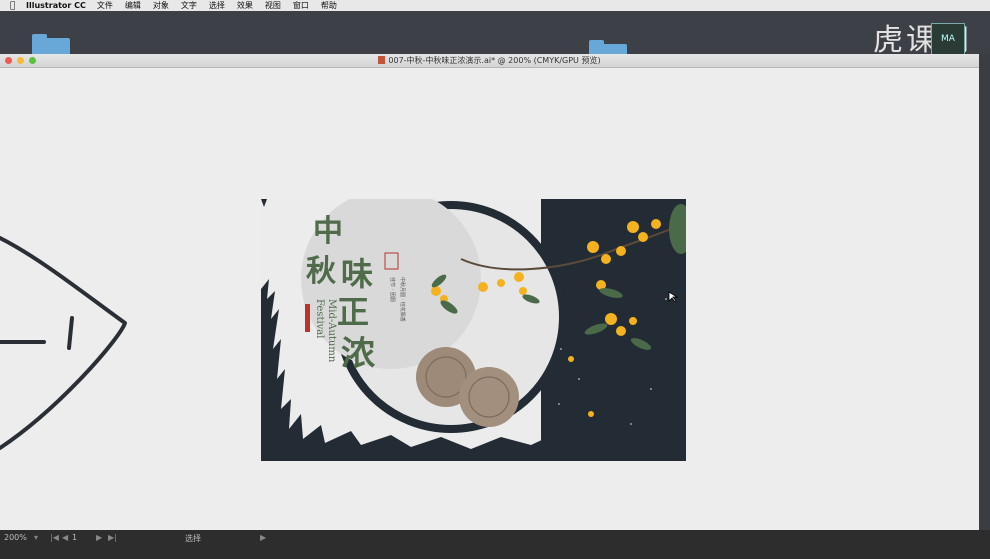 Image resolution: width=990 pixels, height=559 pixels. I want to click on avatar: MA, so click(948, 39).